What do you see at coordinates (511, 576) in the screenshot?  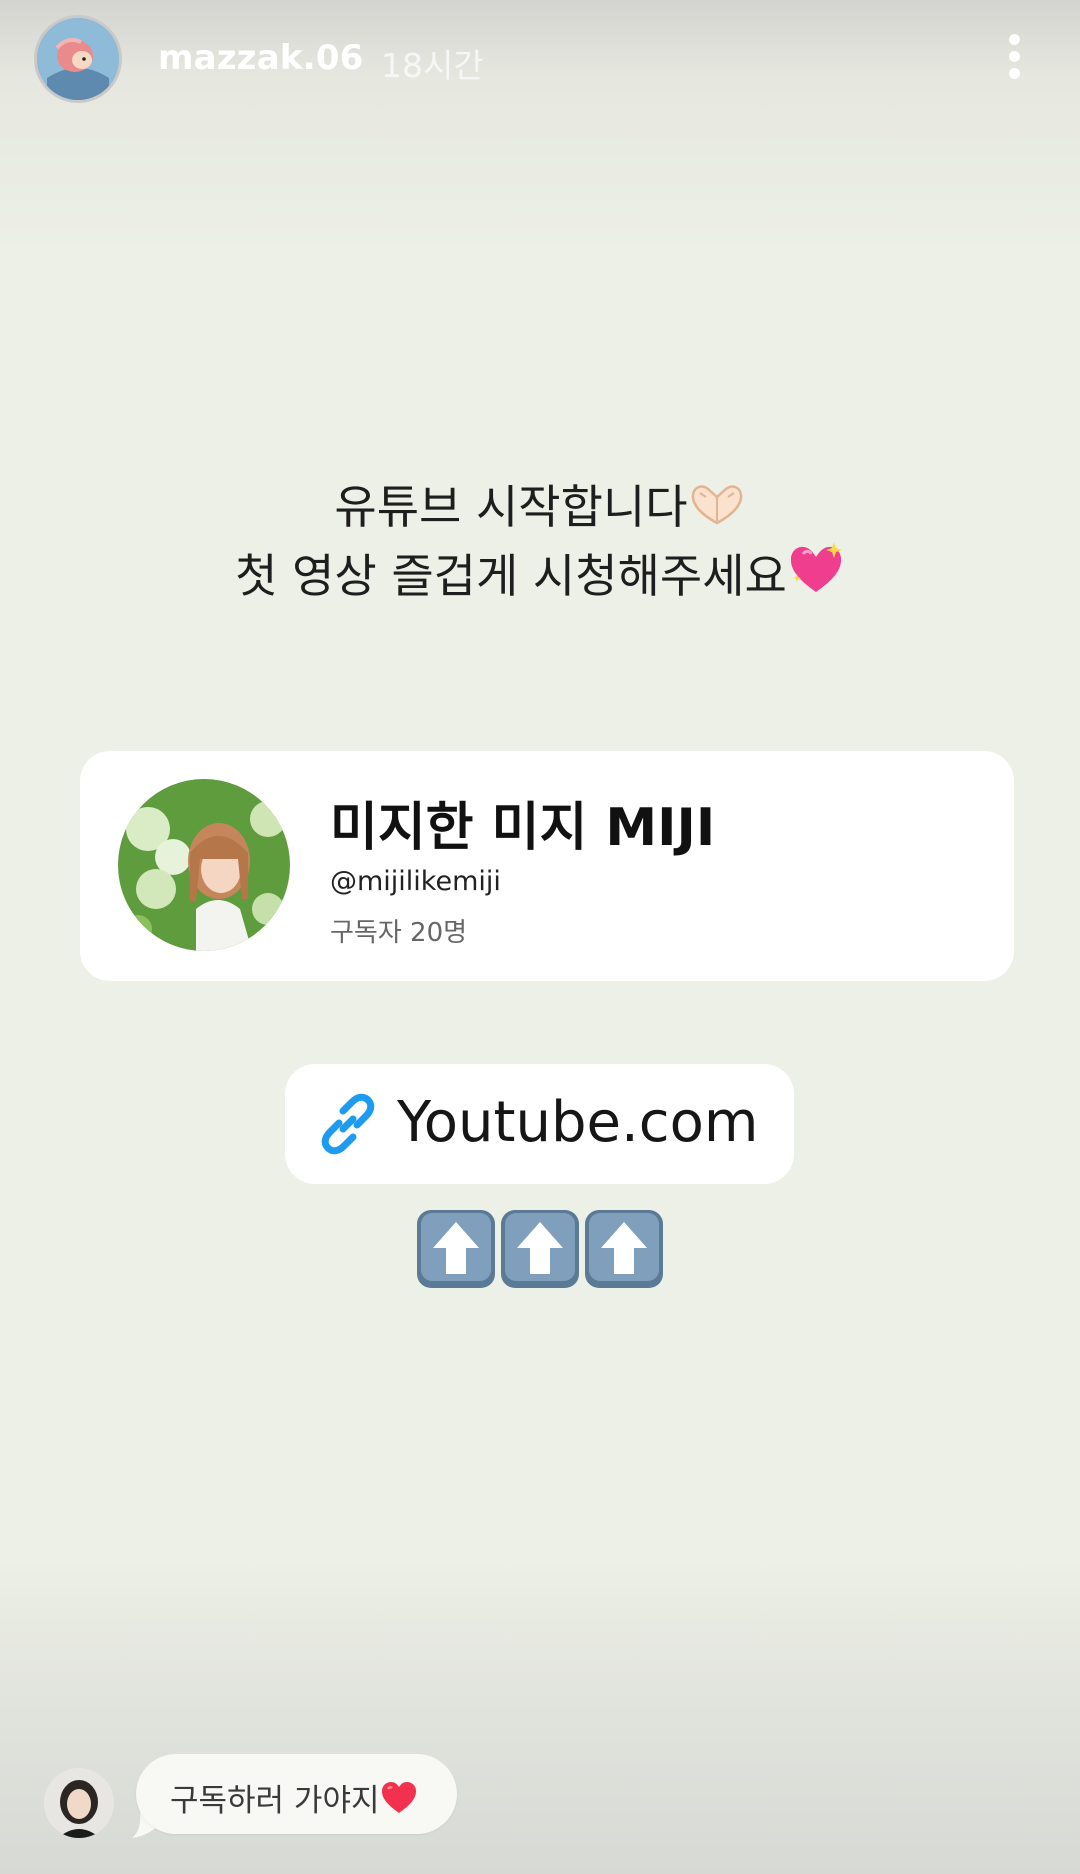 I see `caption-line-2-text: 첫 영상 즐겁게 시청해주세요` at bounding box center [511, 576].